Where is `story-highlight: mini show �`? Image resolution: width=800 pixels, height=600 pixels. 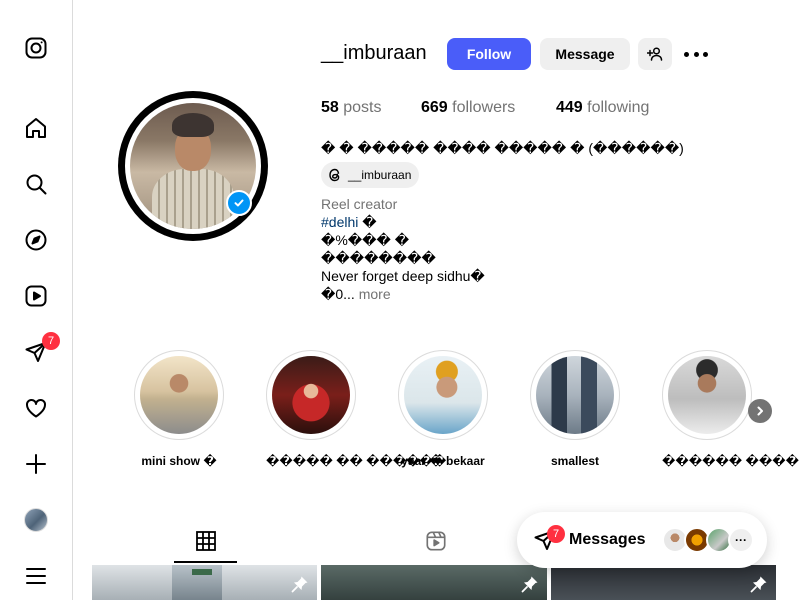 story-highlight: mini show � is located at coordinates (179, 409).